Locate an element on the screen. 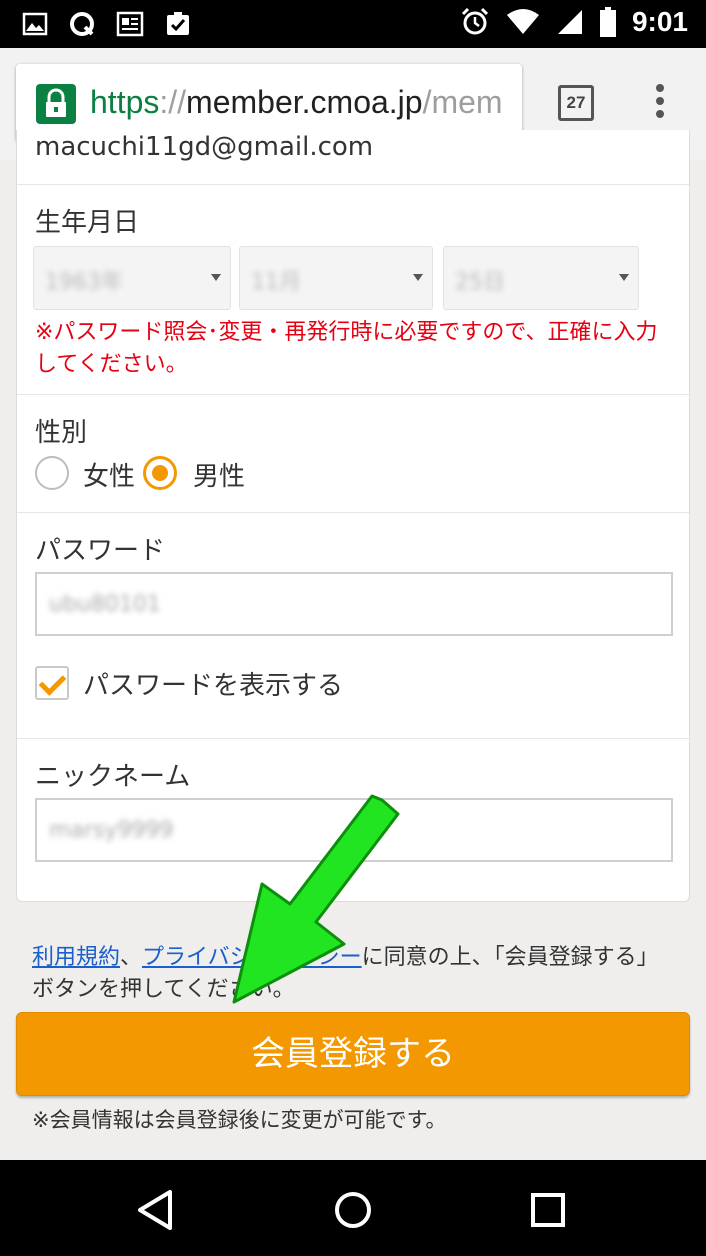  url-text: https://member.cmoa.jp/mem is located at coordinates (296, 102).